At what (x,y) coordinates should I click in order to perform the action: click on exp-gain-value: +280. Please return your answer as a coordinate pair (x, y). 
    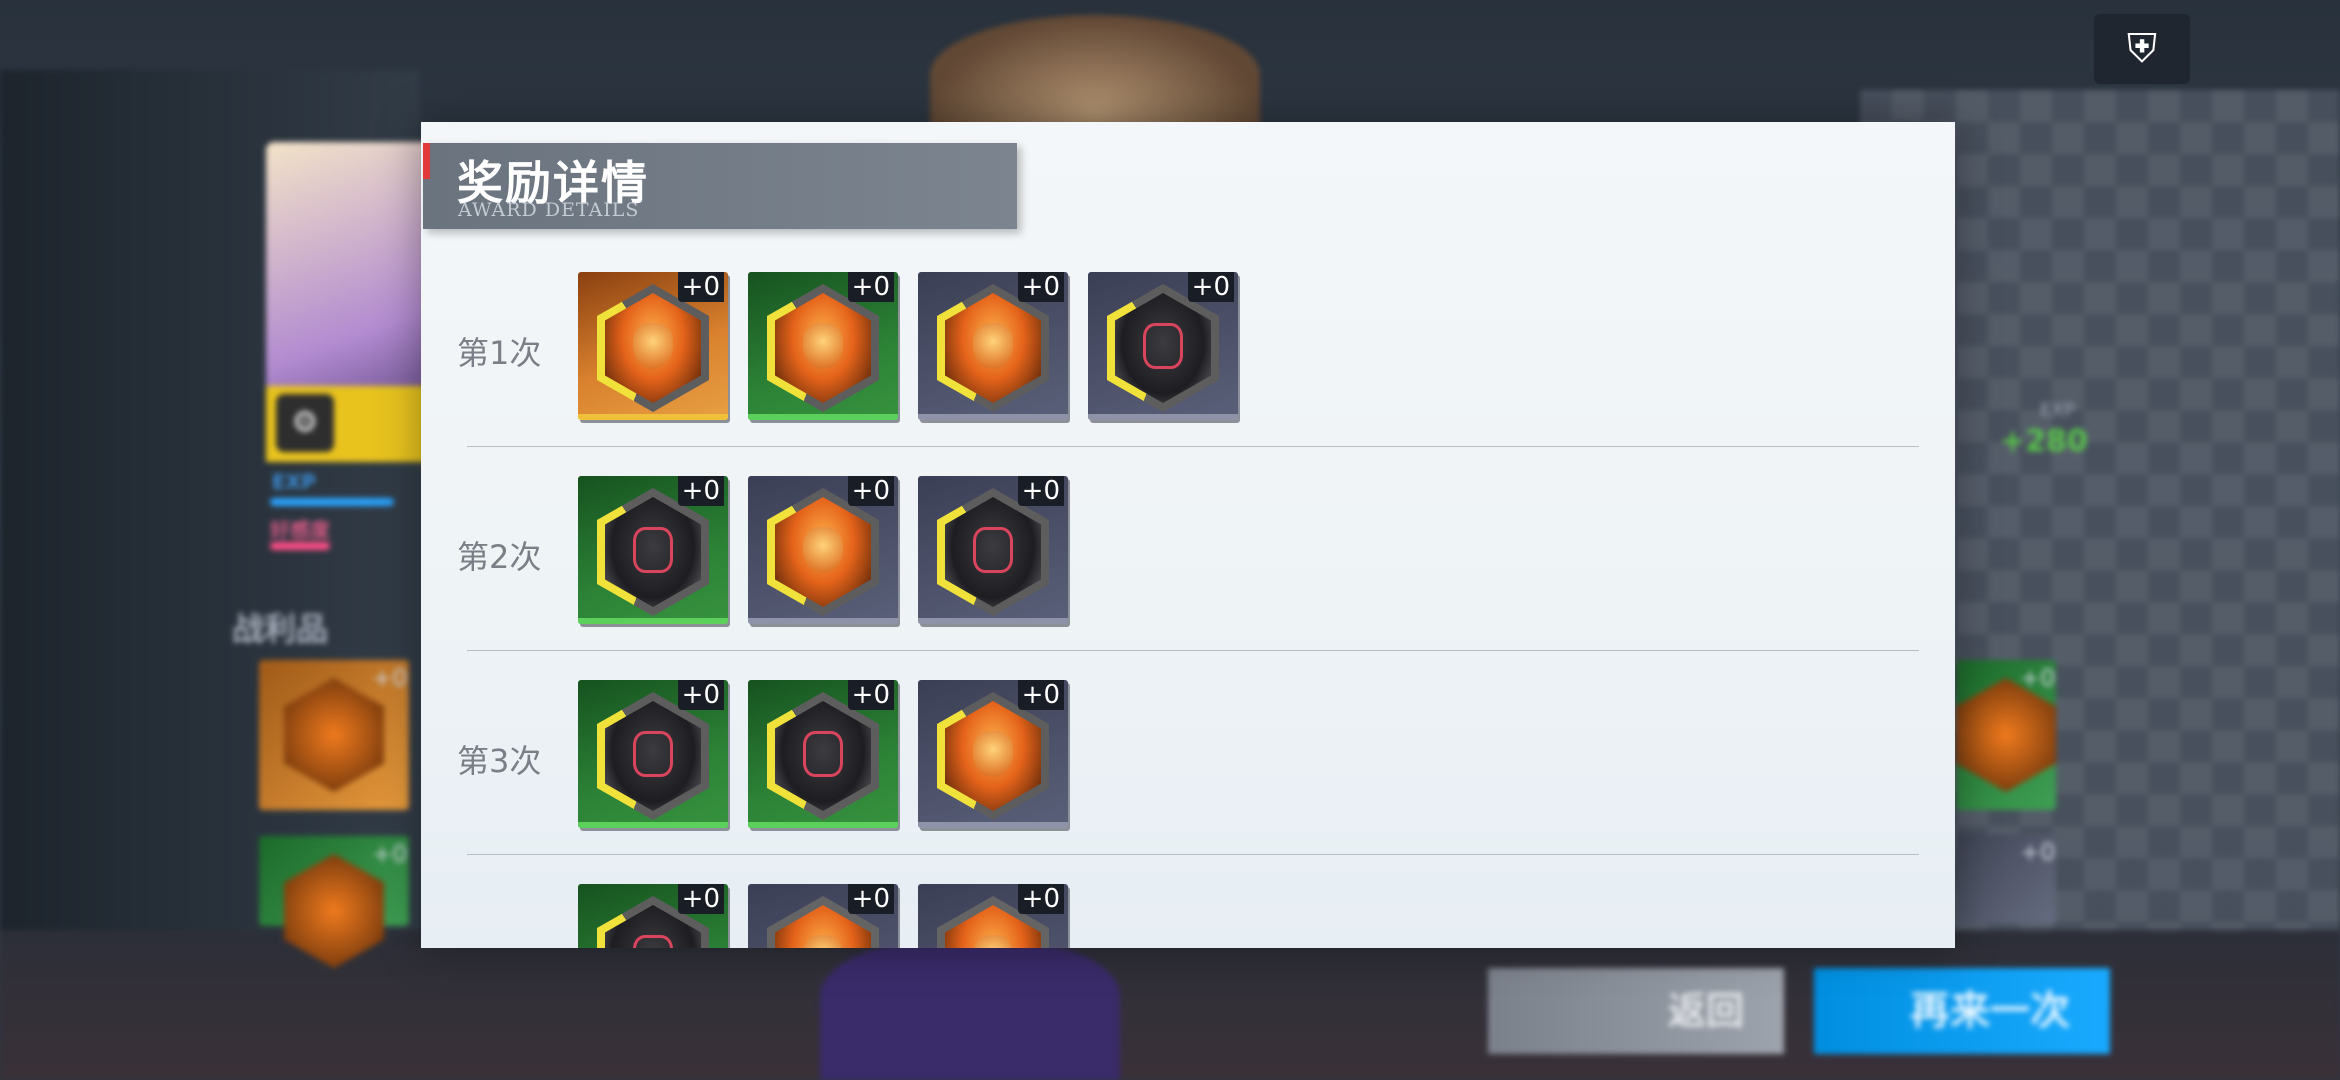
    Looking at the image, I should click on (2044, 441).